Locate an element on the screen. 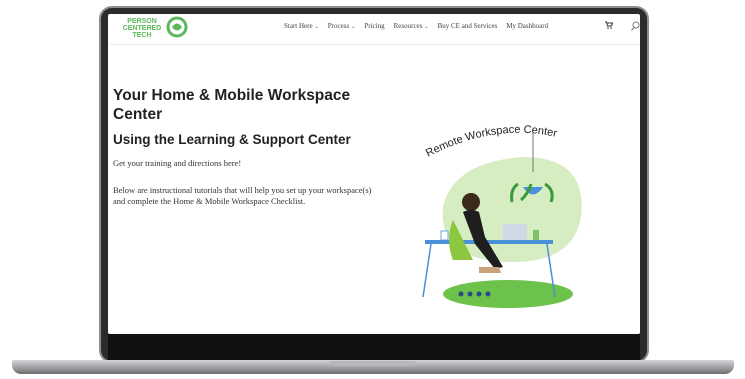 This screenshot has width=745, height=379. logo-wordmark: PERSON CENTERED TECH is located at coordinates (142, 28).